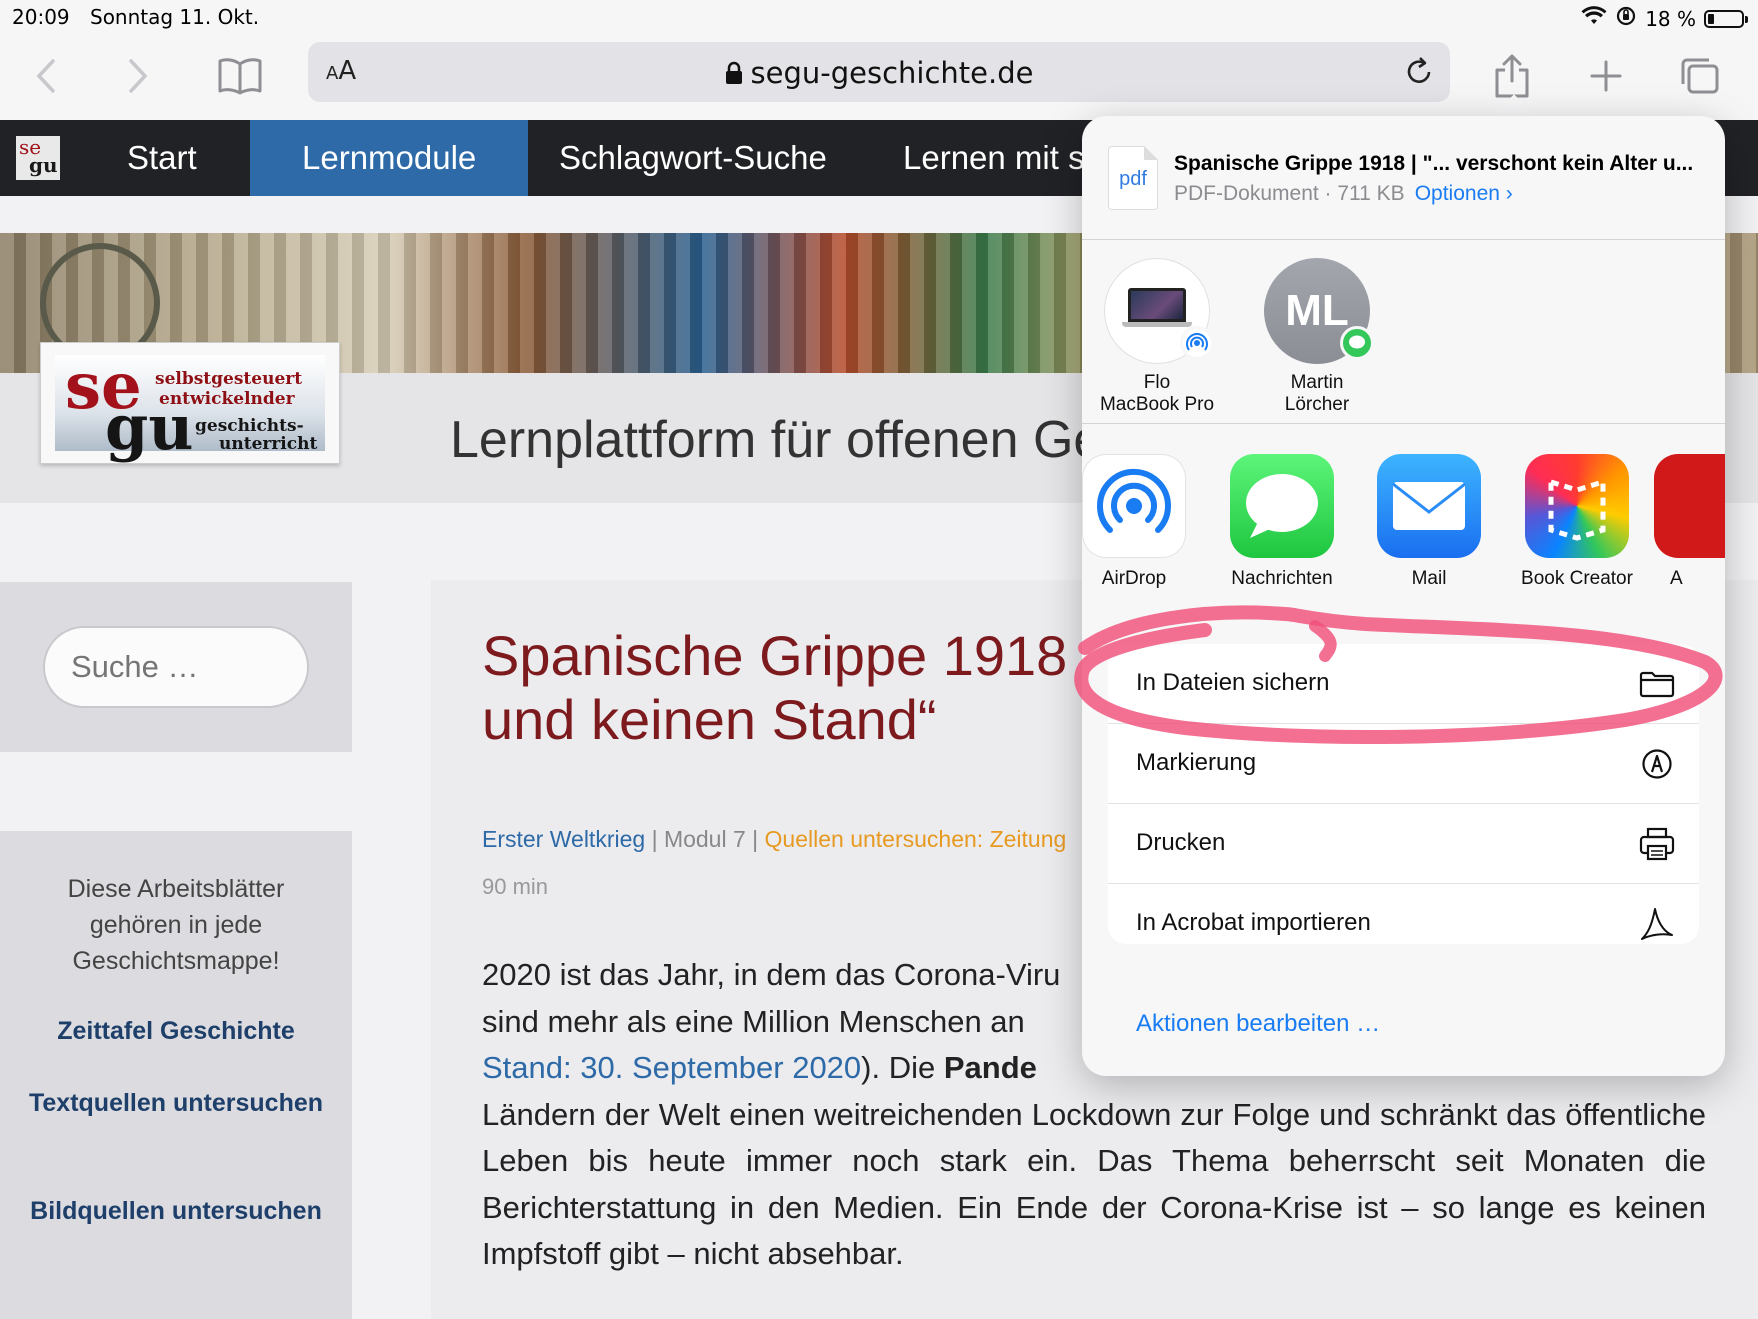 The image size is (1758, 1319). I want to click on search-input, so click(176, 667).